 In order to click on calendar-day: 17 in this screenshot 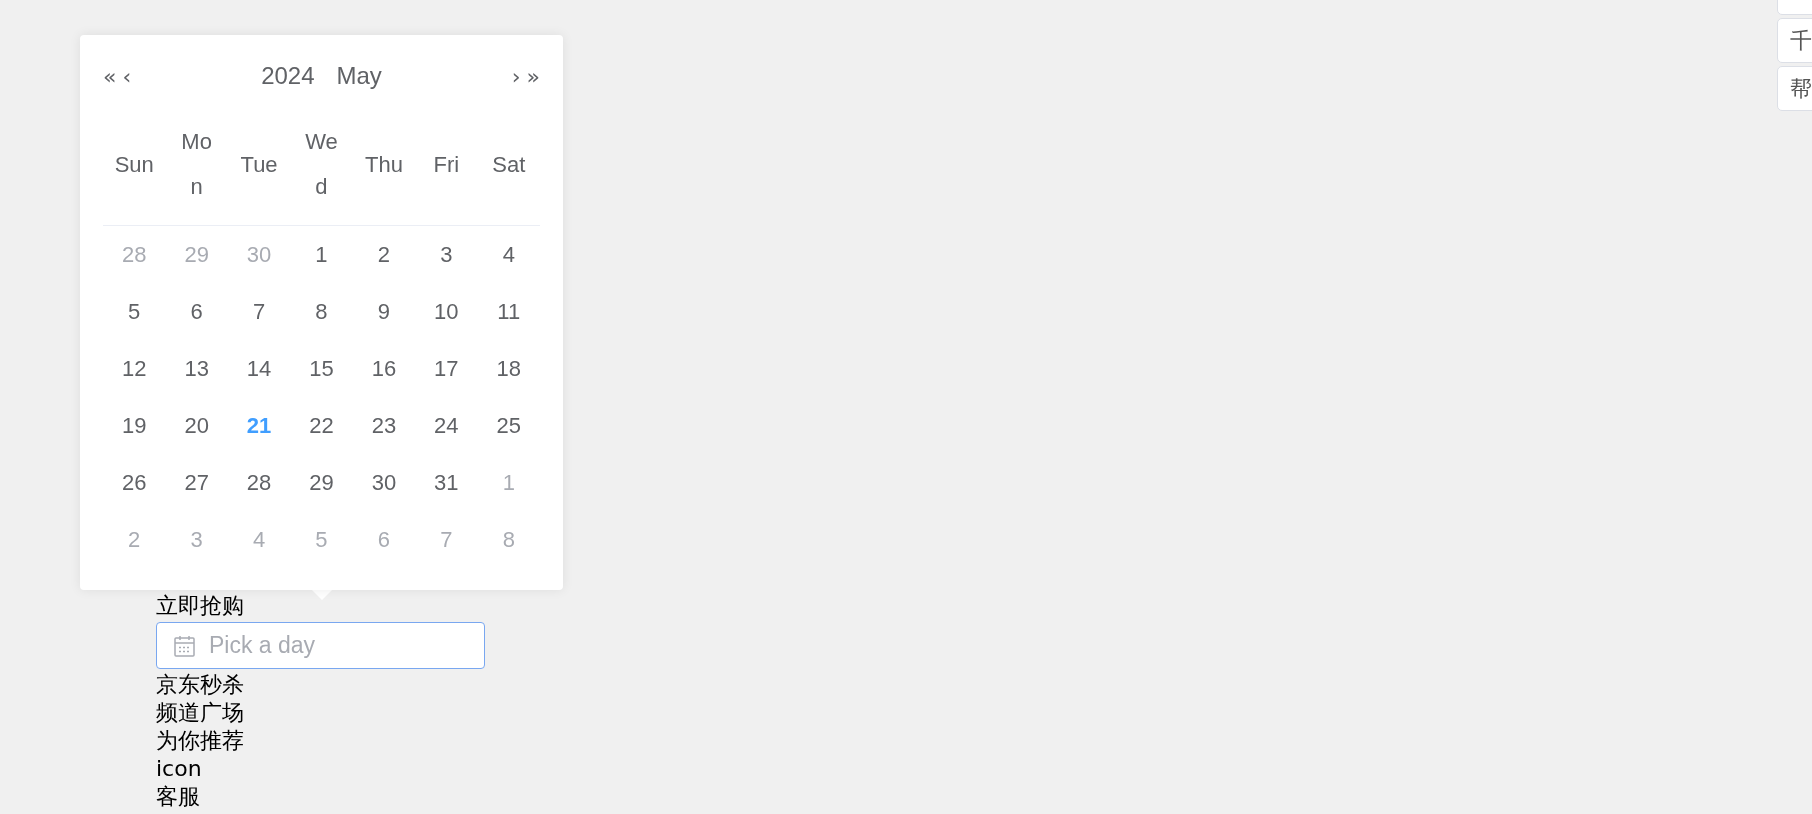, I will do `click(446, 368)`.